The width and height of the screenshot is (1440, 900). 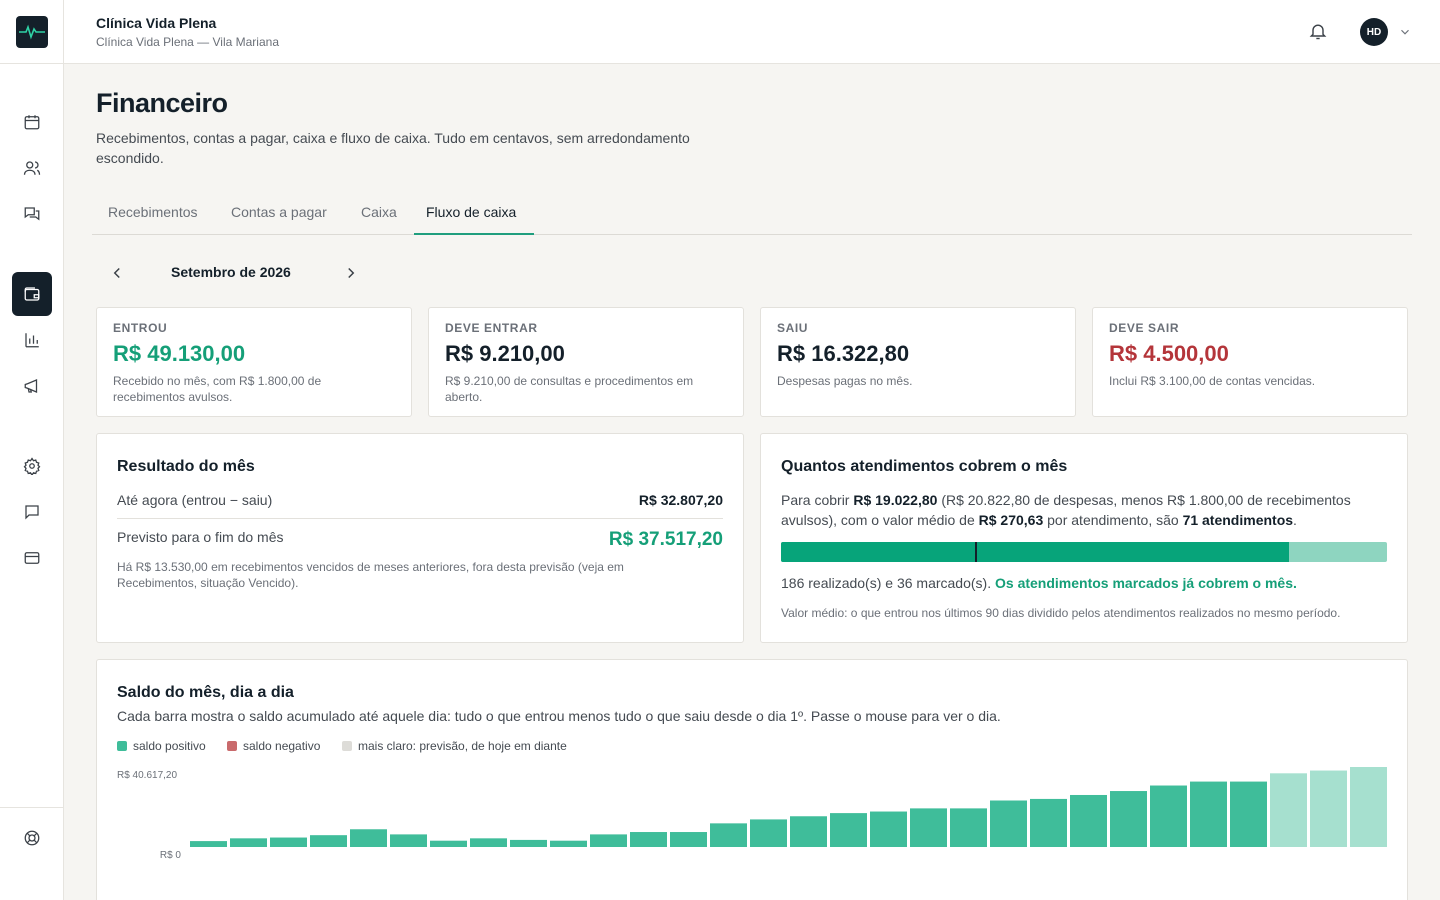 What do you see at coordinates (162, 103) in the screenshot?
I see `page-title: Financeiro` at bounding box center [162, 103].